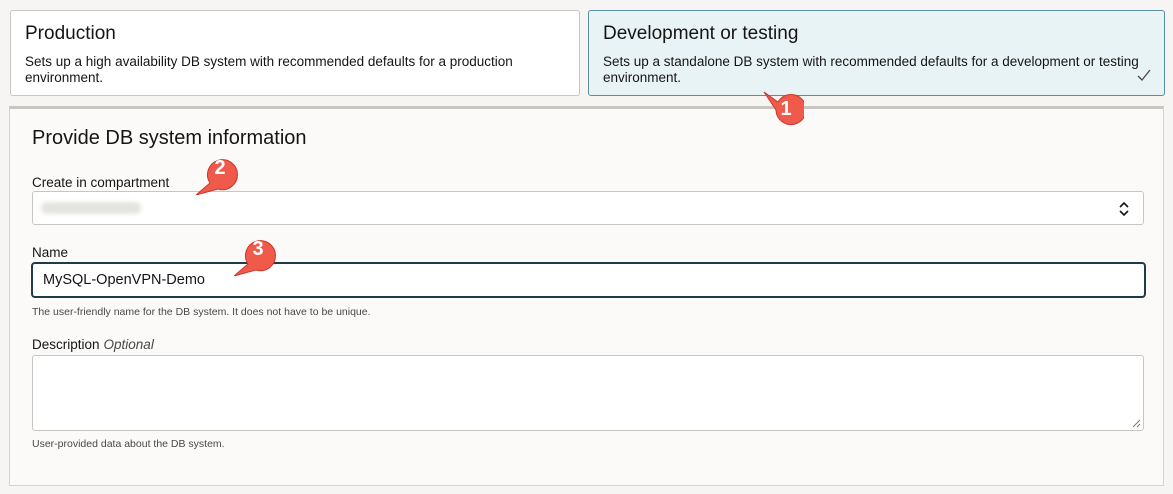 The width and height of the screenshot is (1173, 494). What do you see at coordinates (70, 33) in the screenshot?
I see `production-title: Production` at bounding box center [70, 33].